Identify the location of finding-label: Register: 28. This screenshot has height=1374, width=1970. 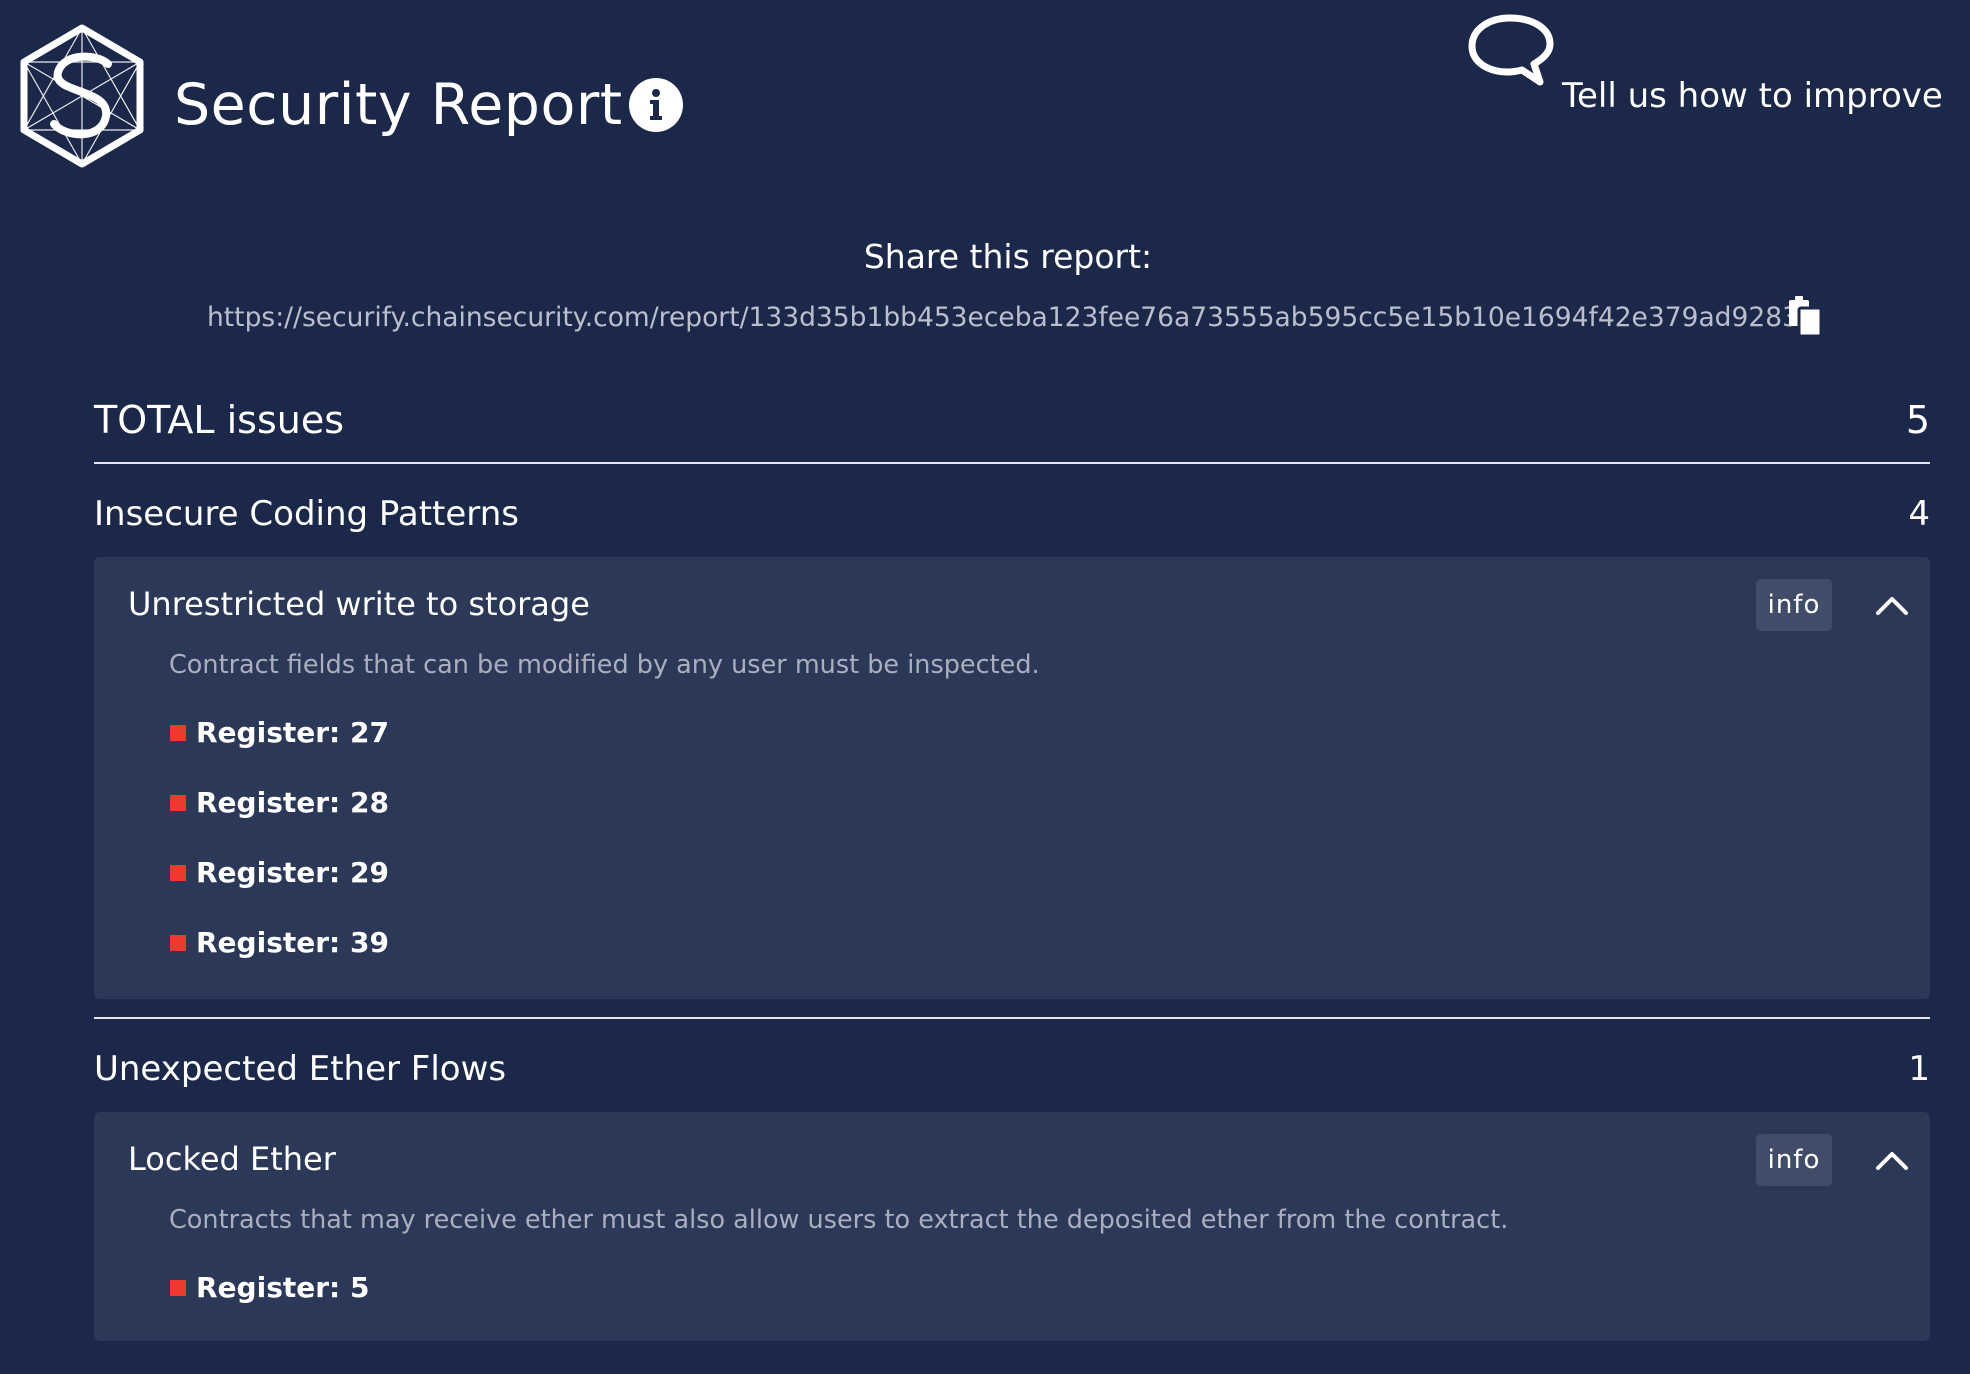
(292, 802).